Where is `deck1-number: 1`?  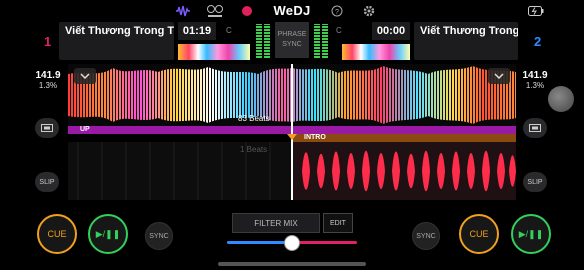
deck1-number: 1 is located at coordinates (48, 41).